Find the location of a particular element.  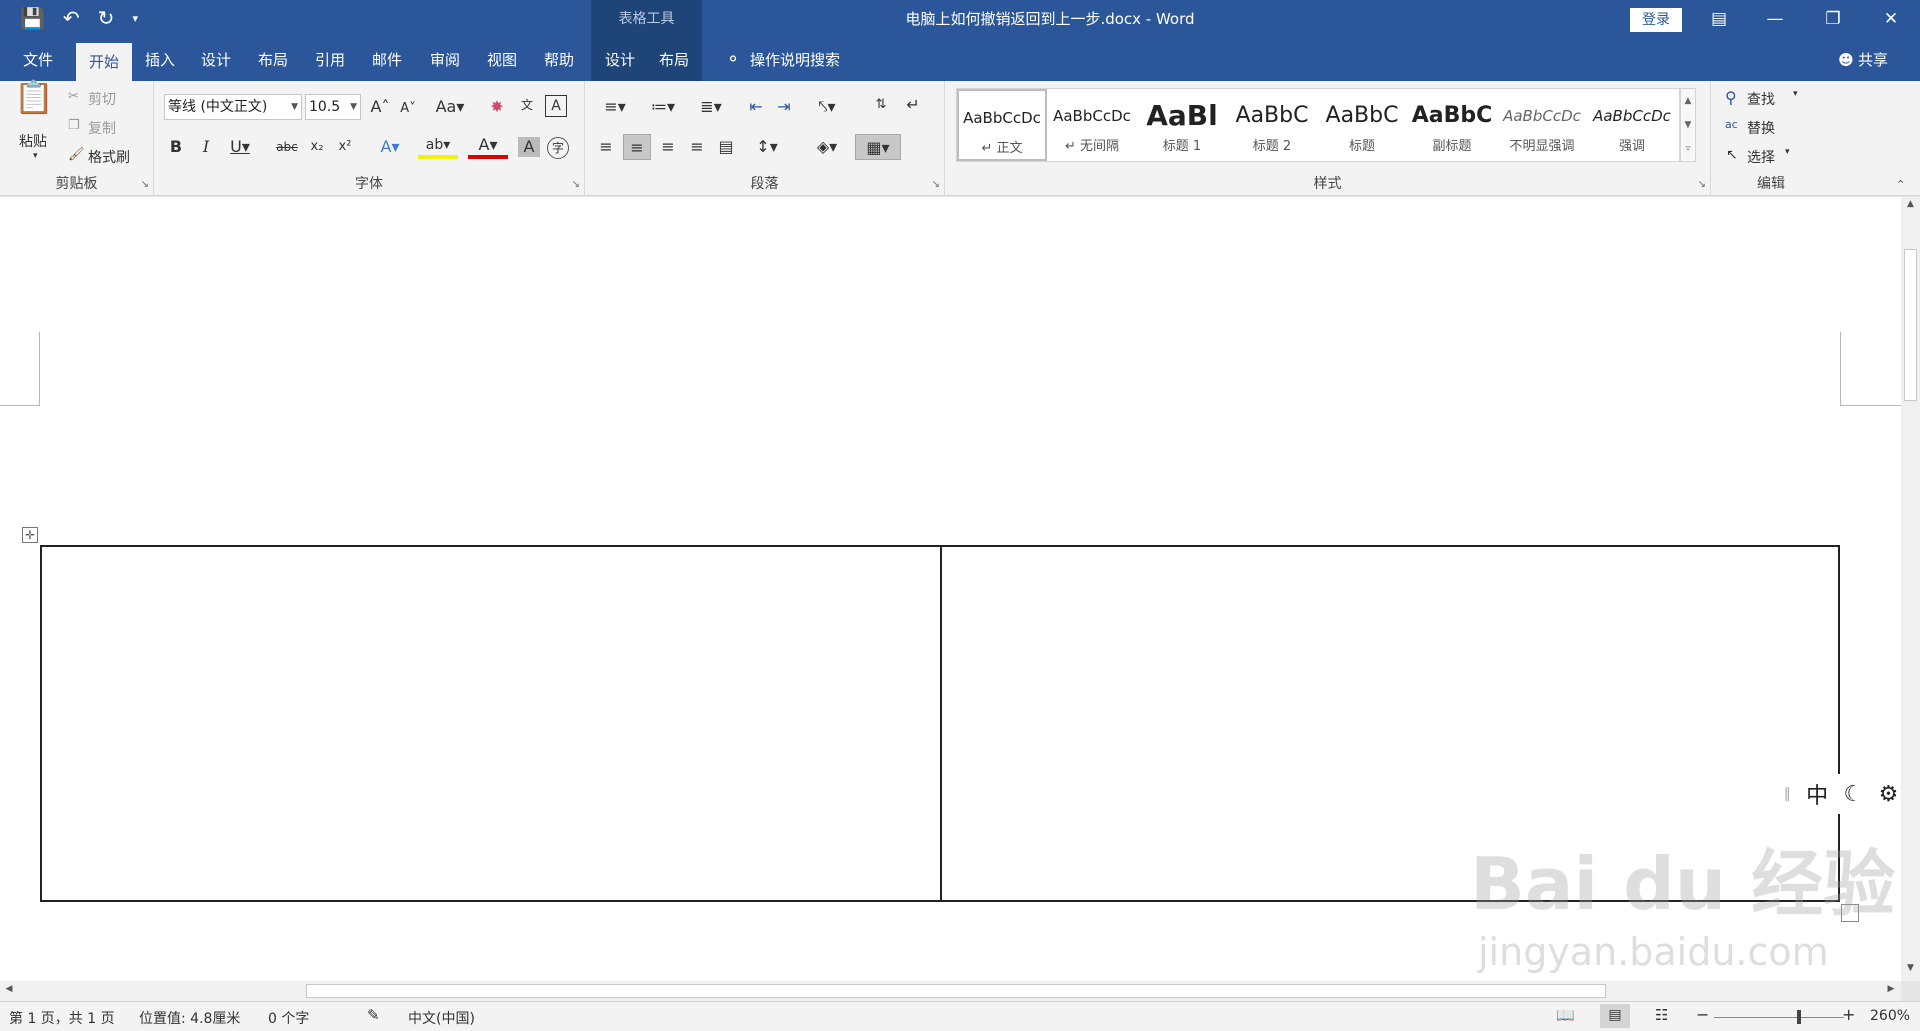

font-name-dropdown: 等线 (中文正文) ▼ is located at coordinates (233, 107).